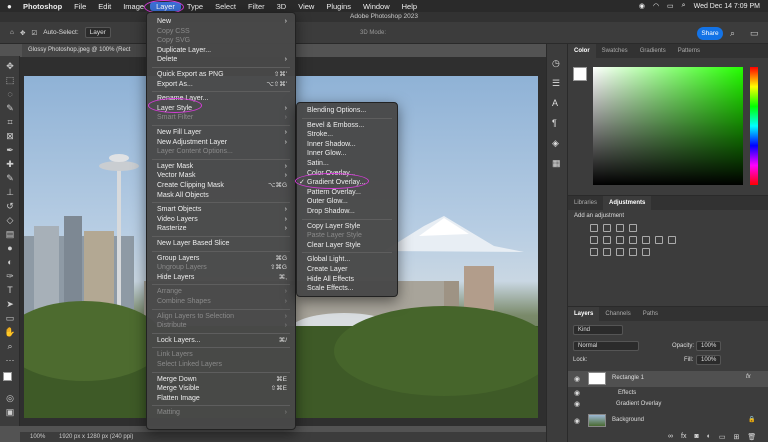  I want to click on marquee-icon: ⬚, so click(10, 80).